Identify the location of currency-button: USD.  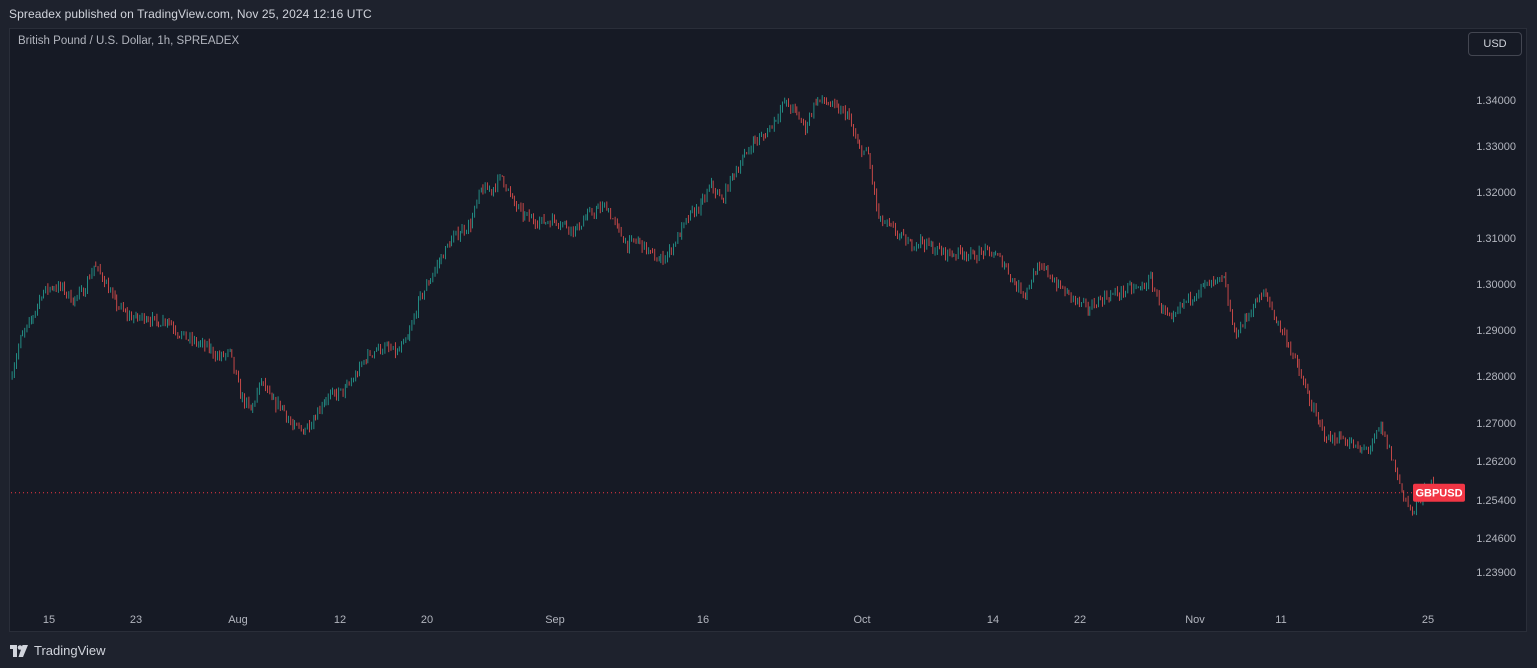
(1495, 44).